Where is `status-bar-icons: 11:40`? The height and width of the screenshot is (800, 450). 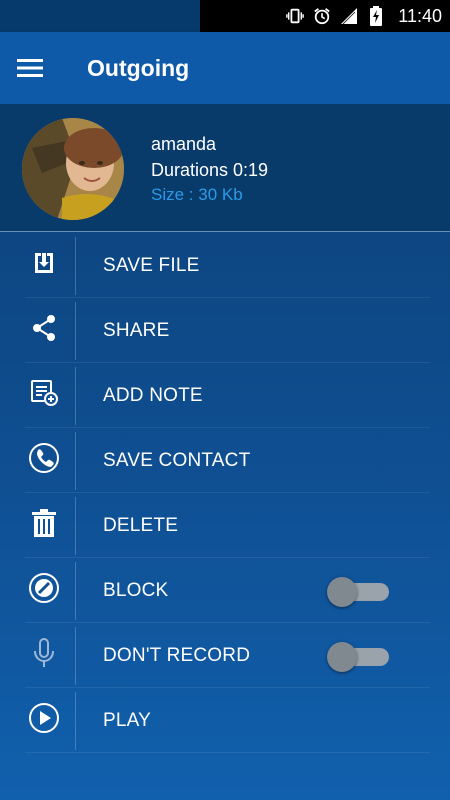 status-bar-icons: 11:40 is located at coordinates (325, 16).